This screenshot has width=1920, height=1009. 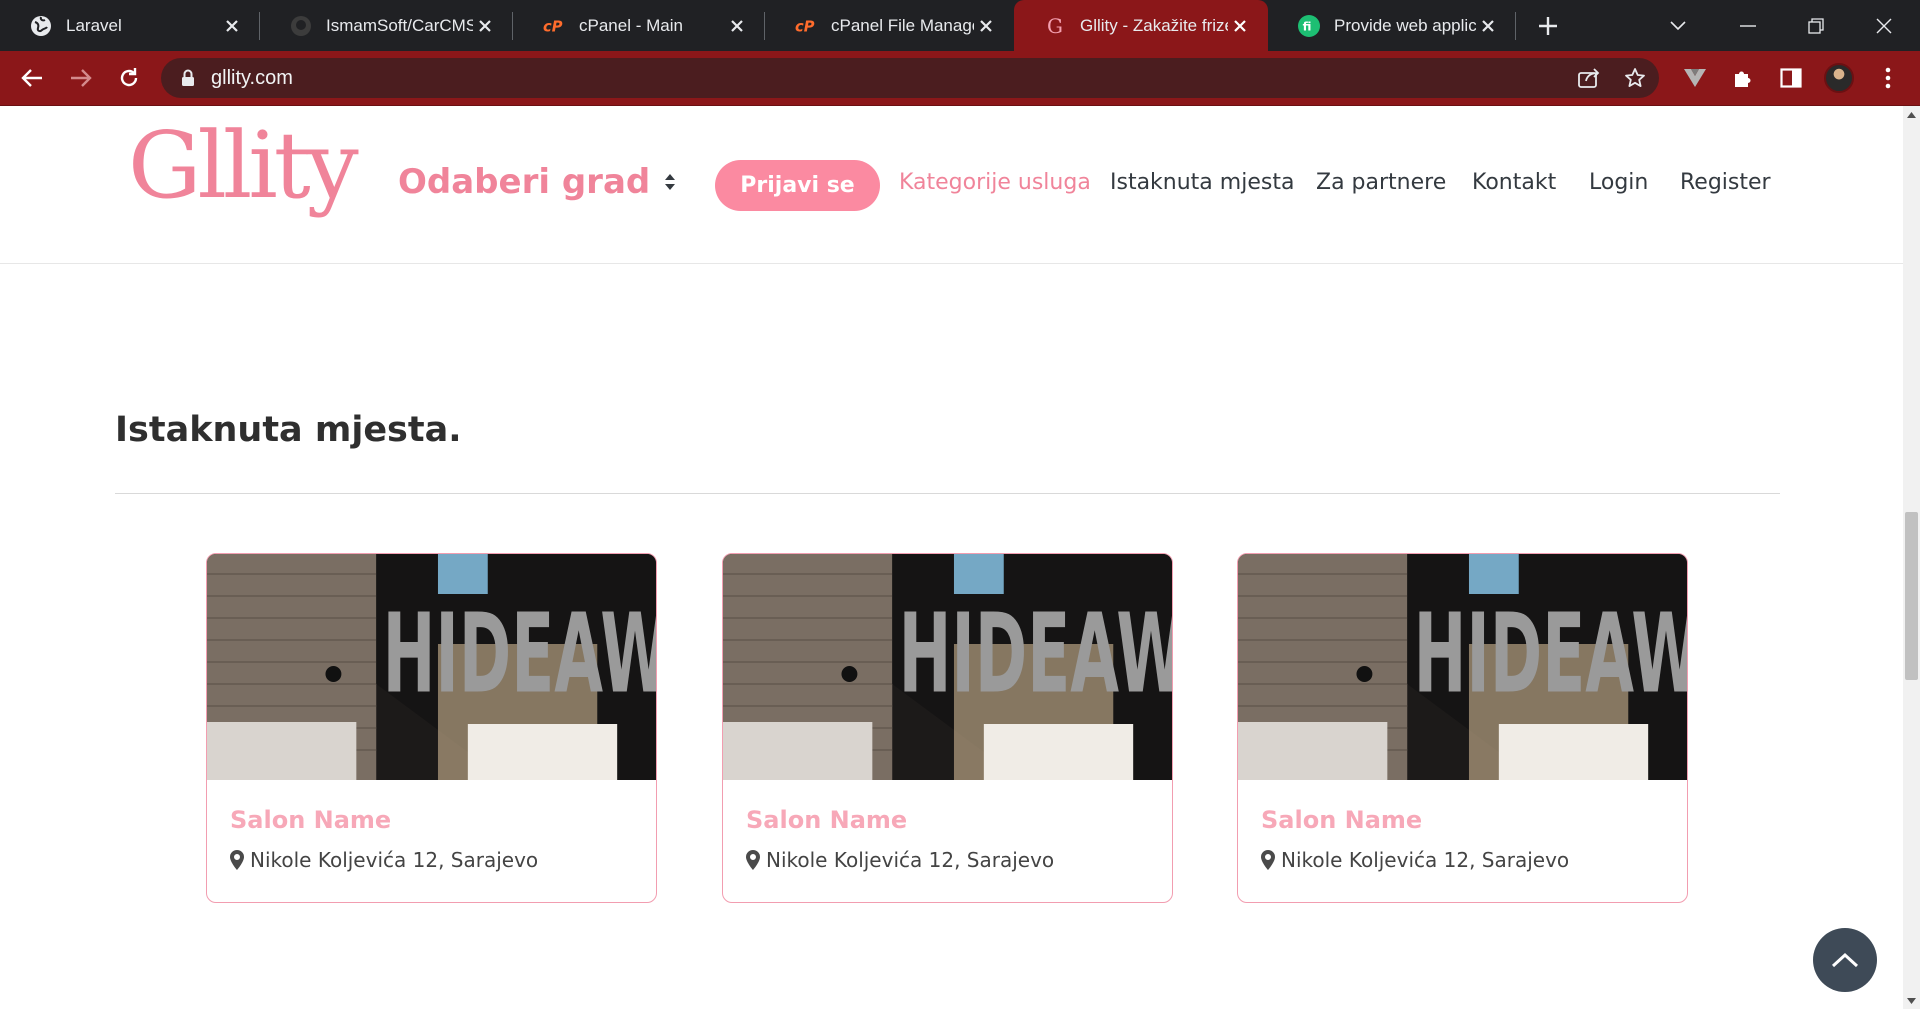 I want to click on nav-partners: Za partnere, so click(x=1381, y=182).